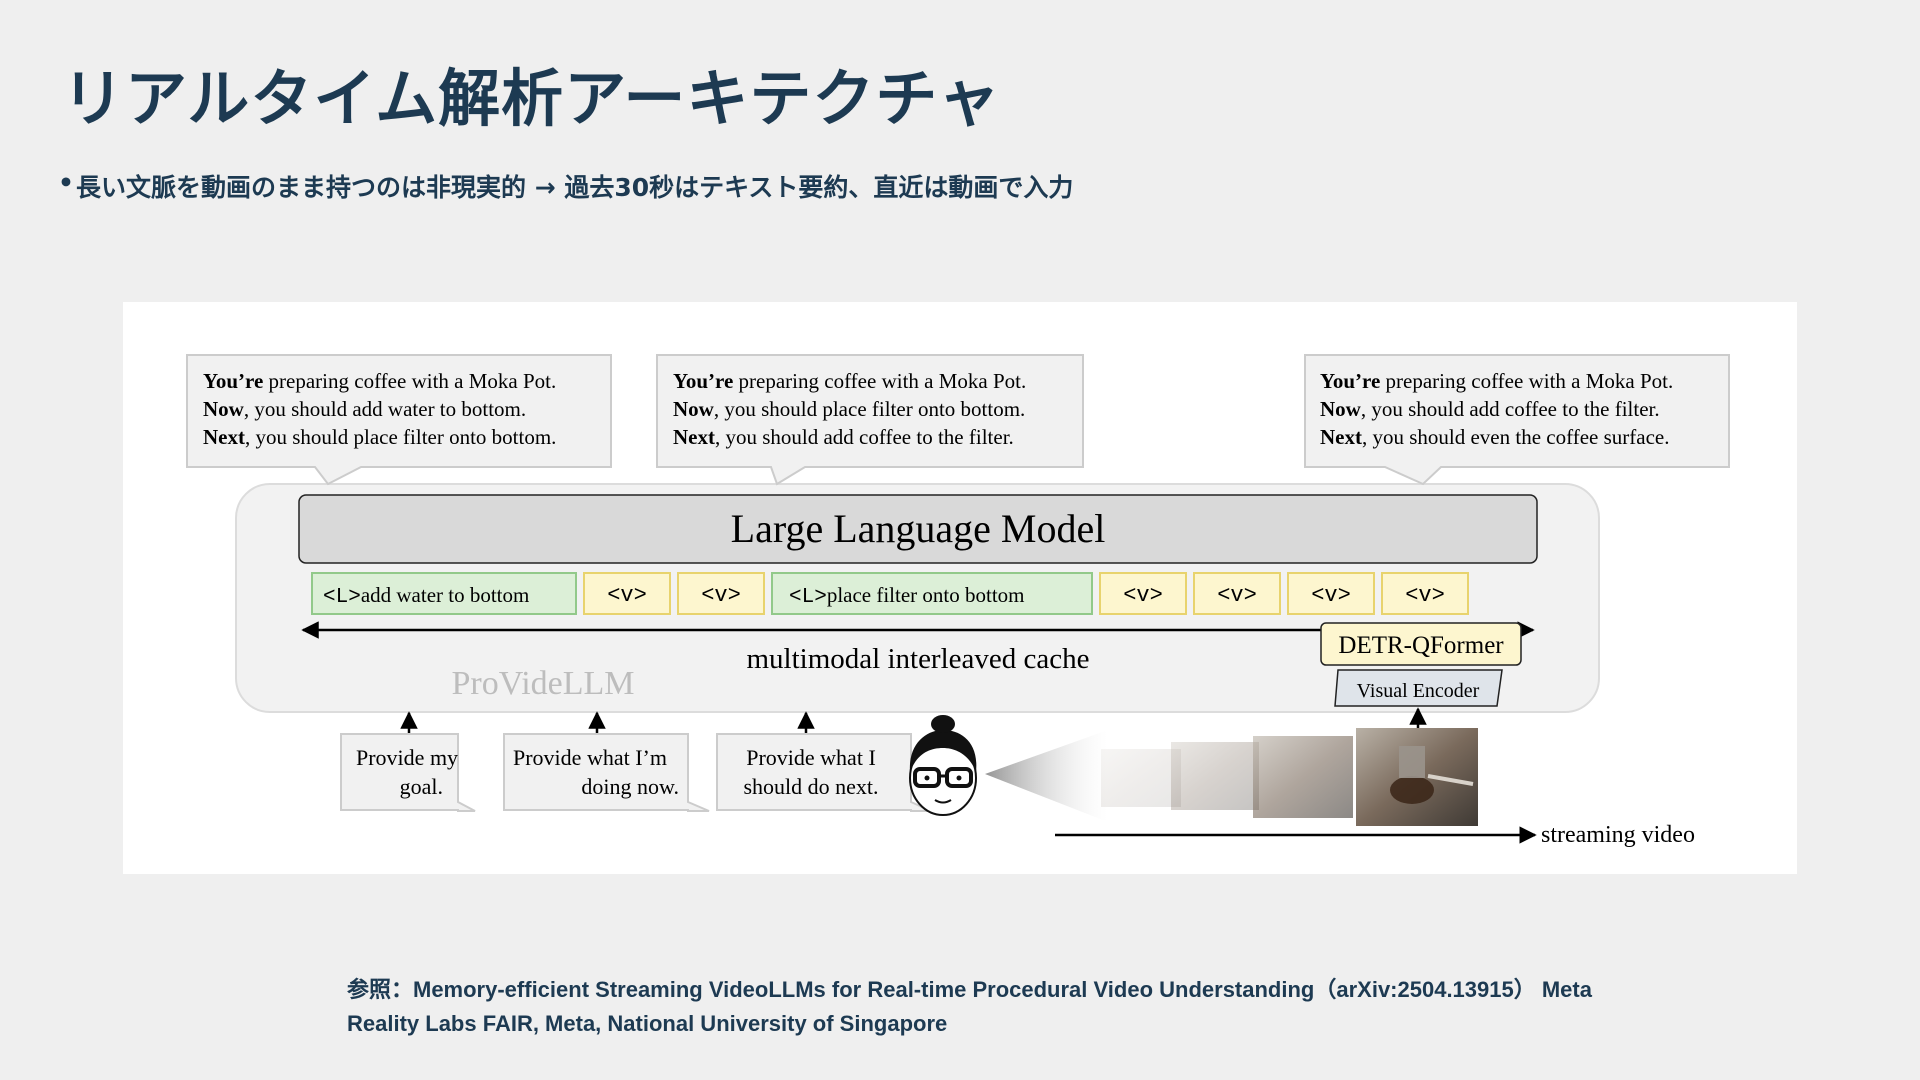 The height and width of the screenshot is (1080, 1920). What do you see at coordinates (1510, 409) in the screenshot?
I see `bubble-3-line2-rest: , you should add coffee to the filter.` at bounding box center [1510, 409].